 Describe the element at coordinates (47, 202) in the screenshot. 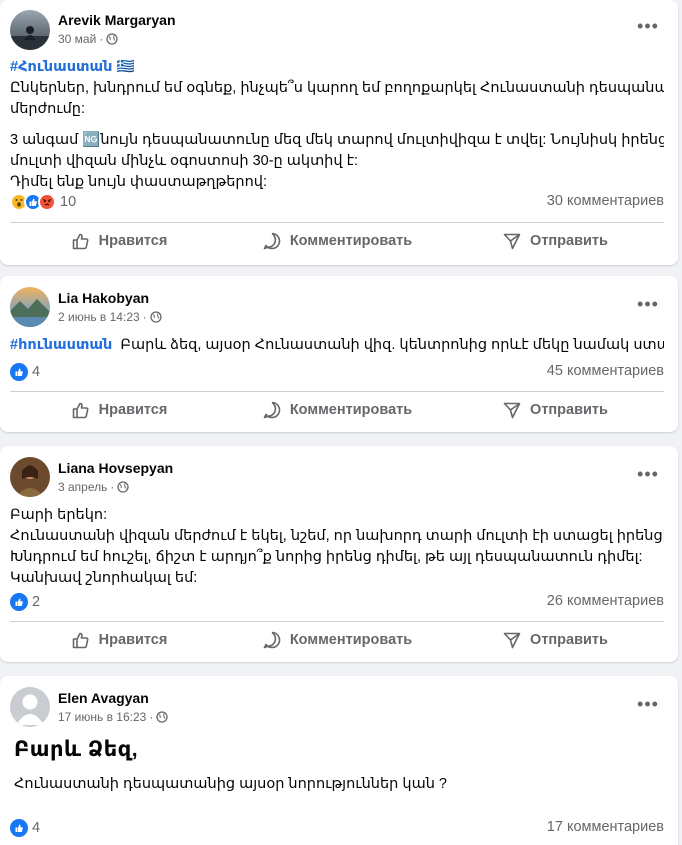

I see `angry-icon` at that location.